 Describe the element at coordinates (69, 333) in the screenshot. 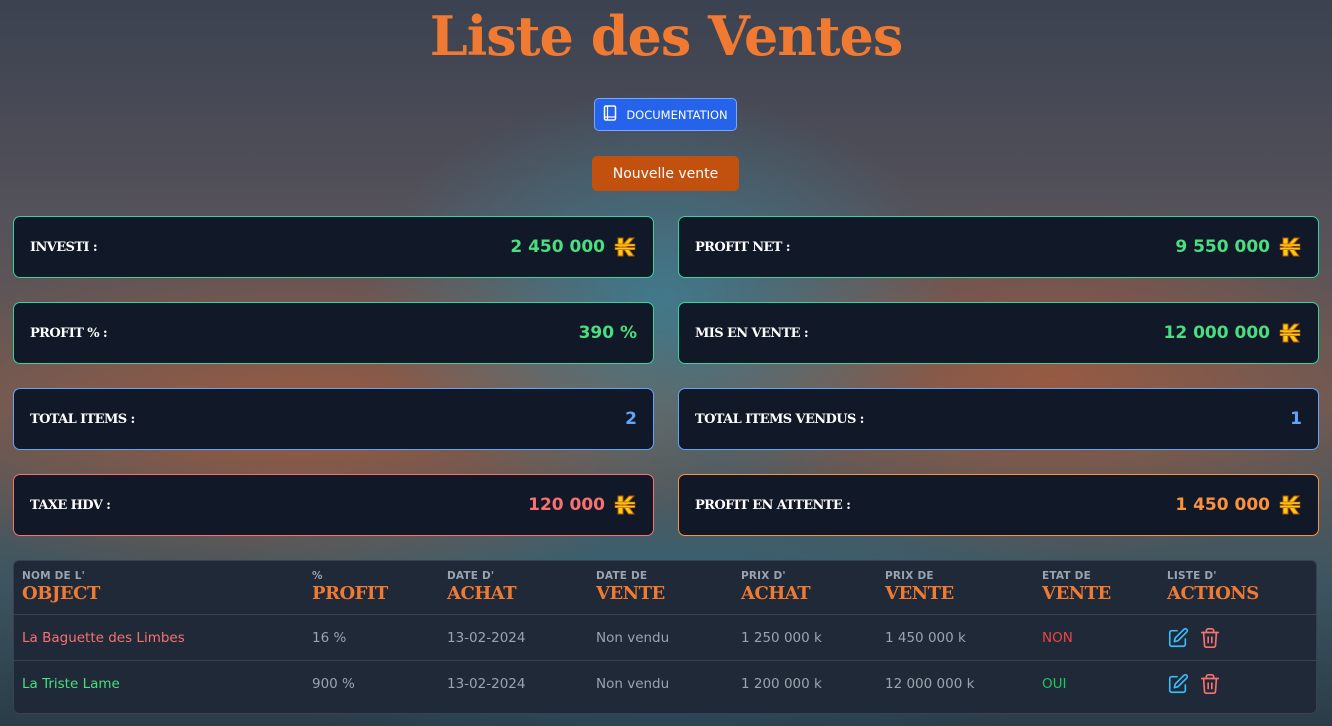

I see `stat-label: PROFIT % :` at that location.